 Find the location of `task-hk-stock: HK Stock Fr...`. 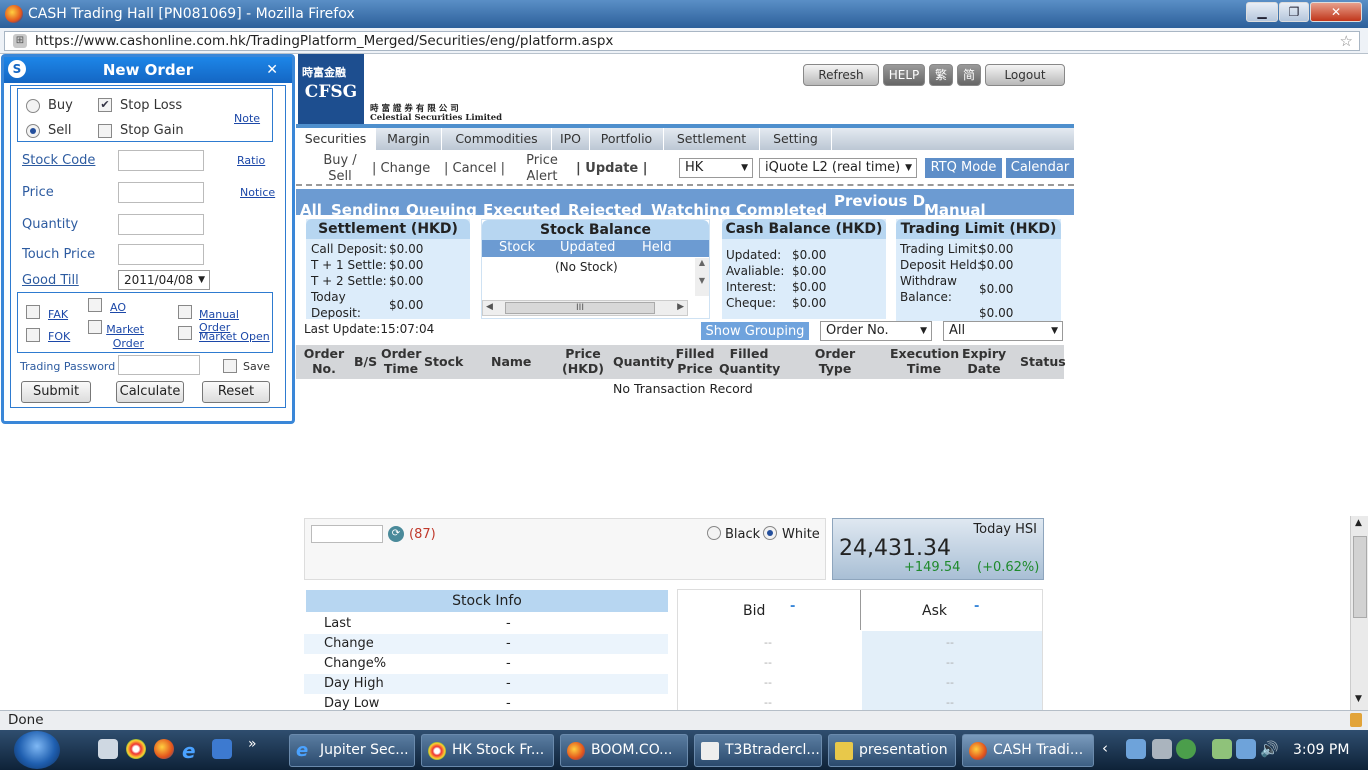

task-hk-stock: HK Stock Fr... is located at coordinates (487, 750).